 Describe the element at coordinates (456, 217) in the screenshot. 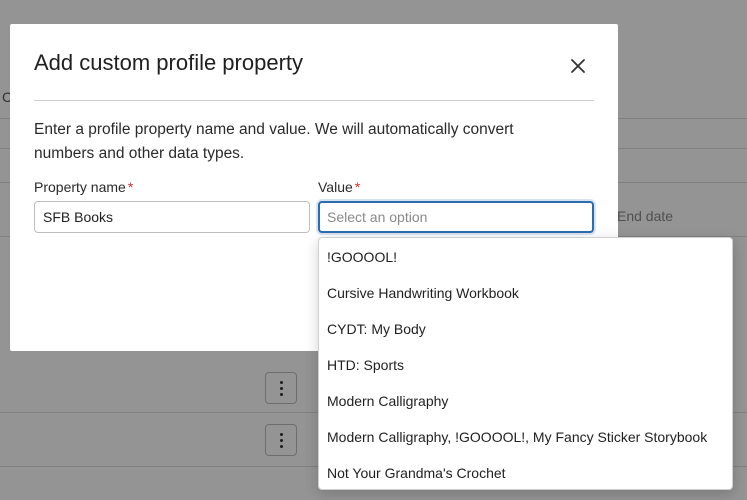

I see `value-select-input` at that location.